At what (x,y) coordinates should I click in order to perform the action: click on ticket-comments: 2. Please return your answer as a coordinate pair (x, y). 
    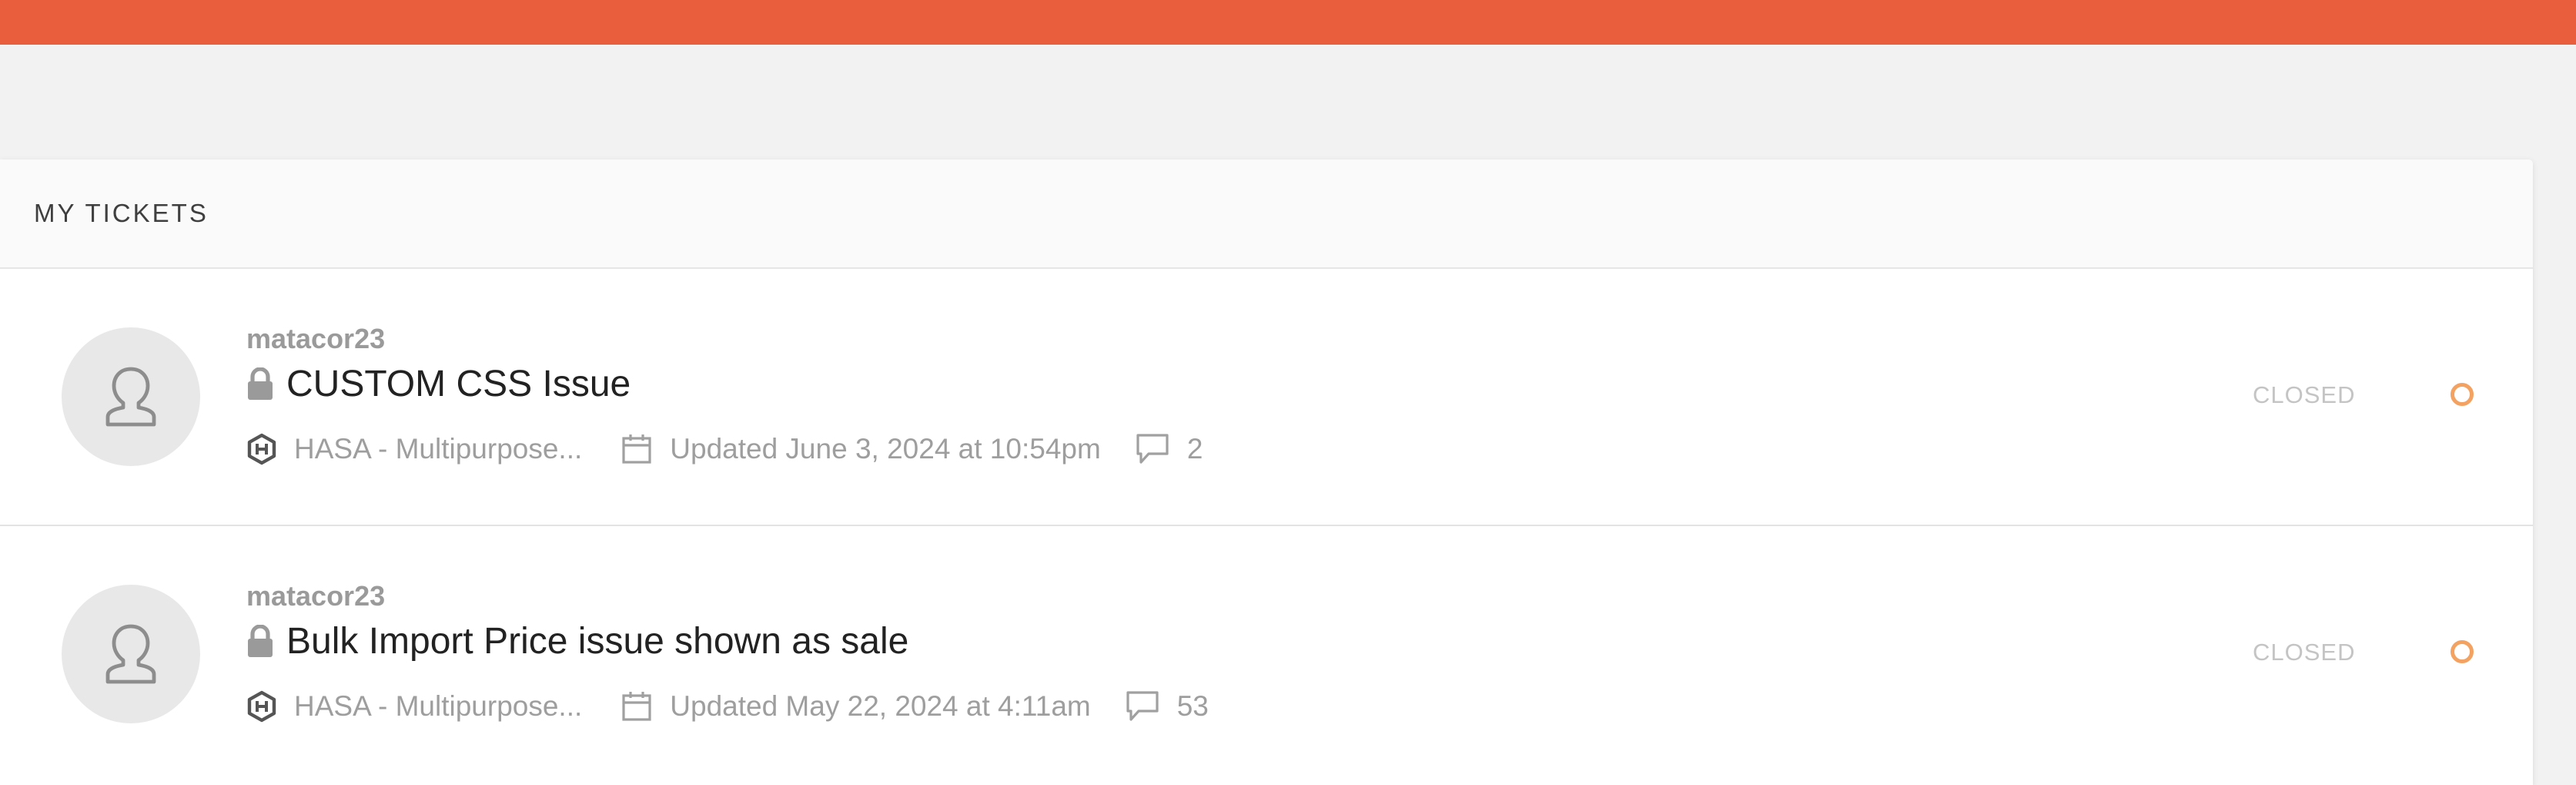
    Looking at the image, I should click on (1169, 449).